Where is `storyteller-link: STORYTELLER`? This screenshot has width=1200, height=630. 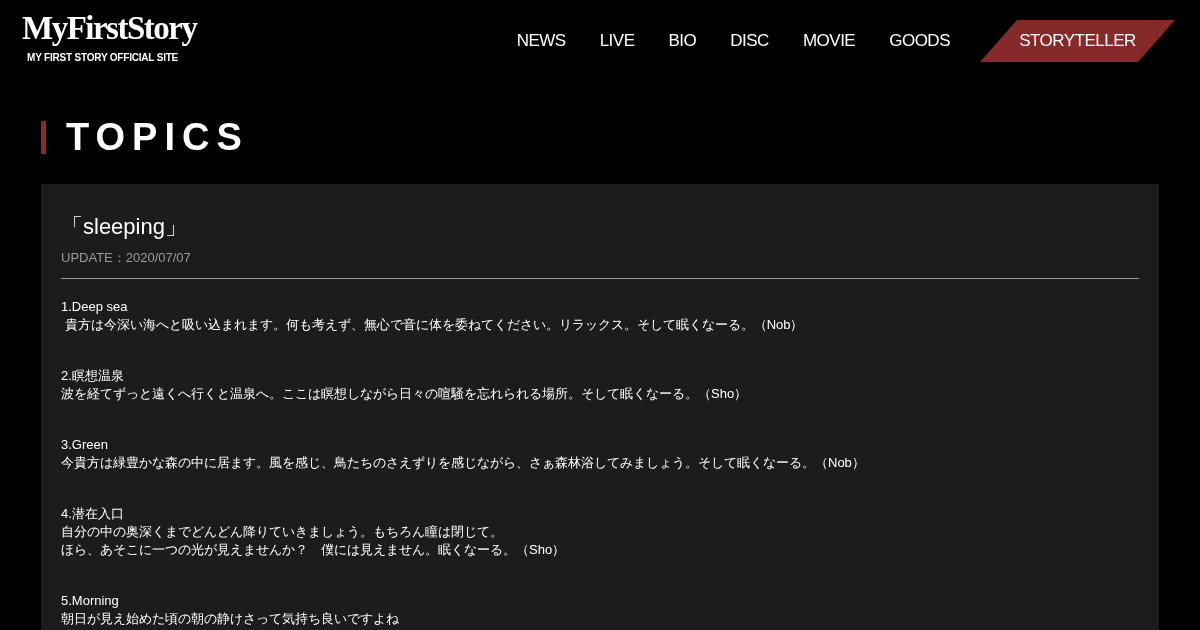
storyteller-link: STORYTELLER is located at coordinates (1077, 41).